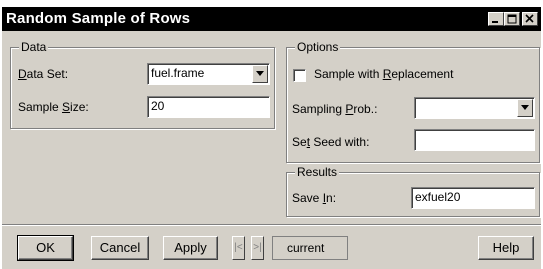 This screenshot has width=543, height=269. What do you see at coordinates (318, 47) in the screenshot?
I see `options-legend: Options` at bounding box center [318, 47].